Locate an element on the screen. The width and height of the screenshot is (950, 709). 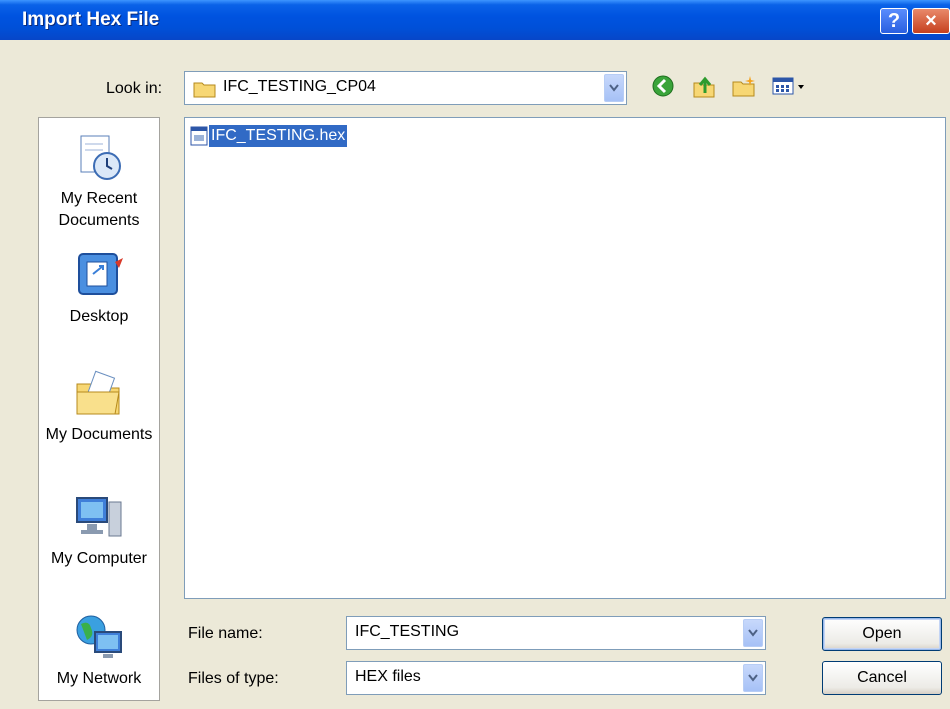
file-type-value: HEX files is located at coordinates (388, 676).